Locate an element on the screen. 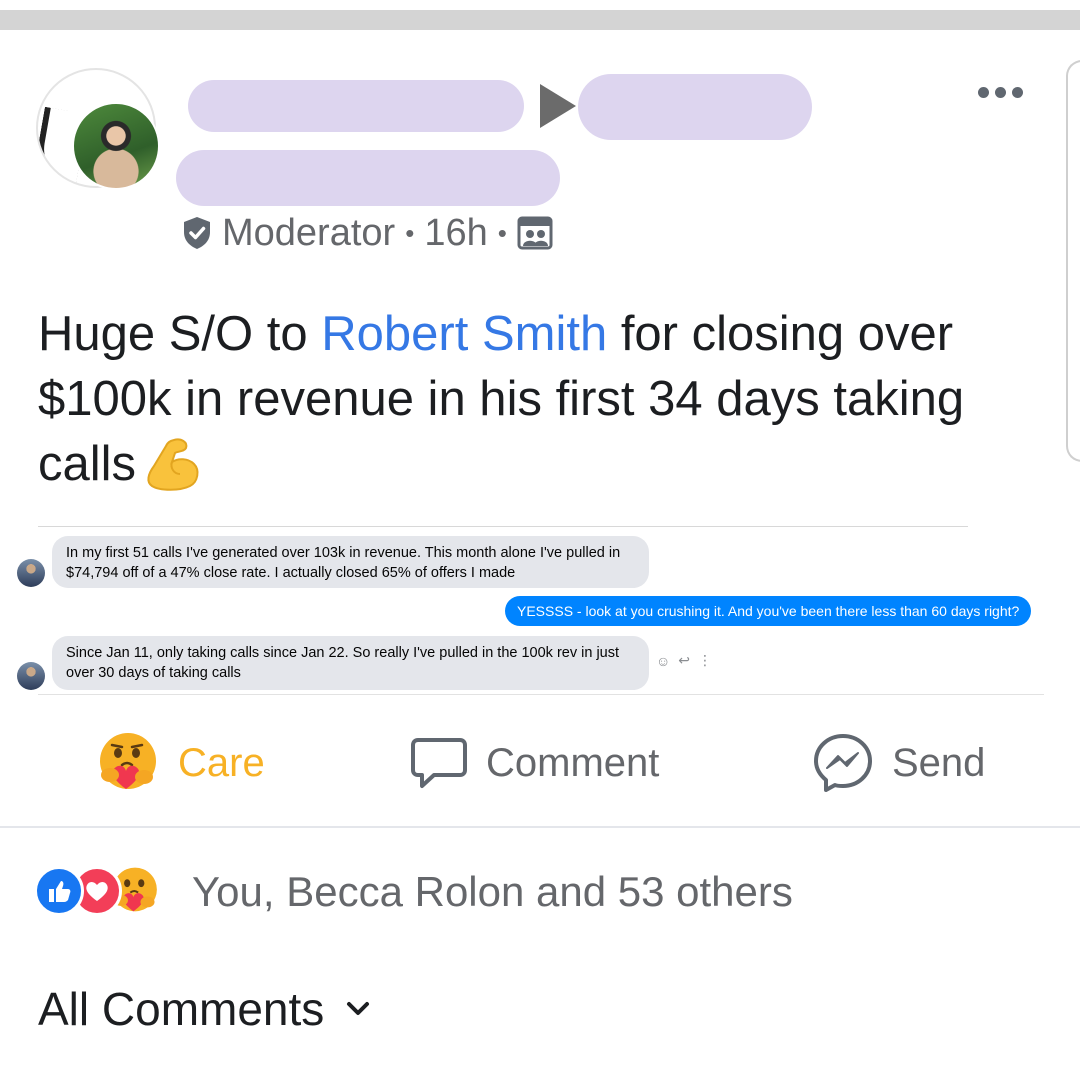 This screenshot has width=1080, height=1078. moderator-shield-icon is located at coordinates (197, 233).